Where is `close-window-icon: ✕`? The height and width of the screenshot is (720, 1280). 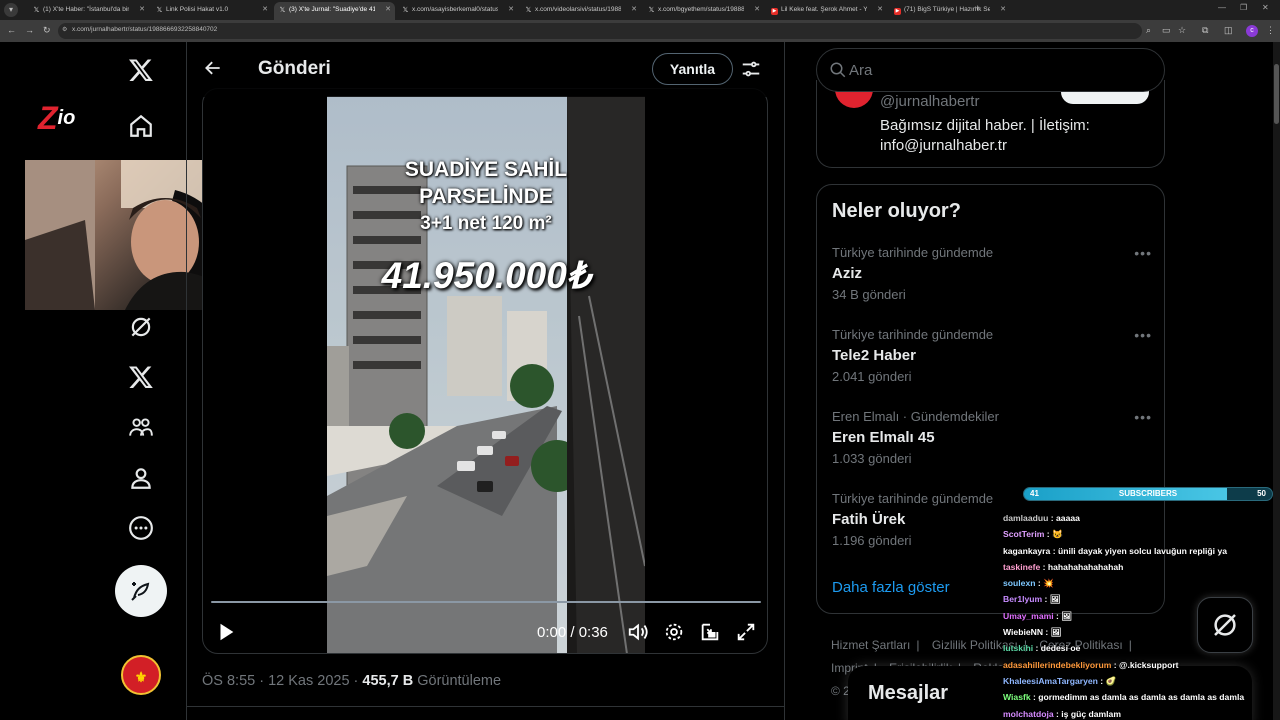 close-window-icon: ✕ is located at coordinates (1265, 7).